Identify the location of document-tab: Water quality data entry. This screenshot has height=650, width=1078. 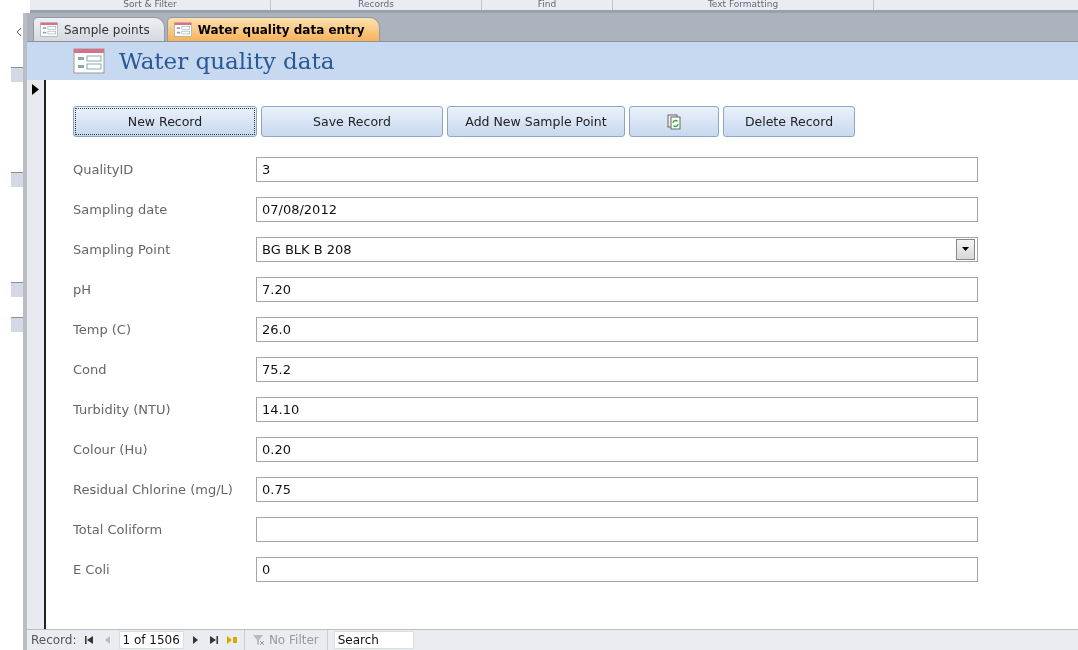
(273, 29).